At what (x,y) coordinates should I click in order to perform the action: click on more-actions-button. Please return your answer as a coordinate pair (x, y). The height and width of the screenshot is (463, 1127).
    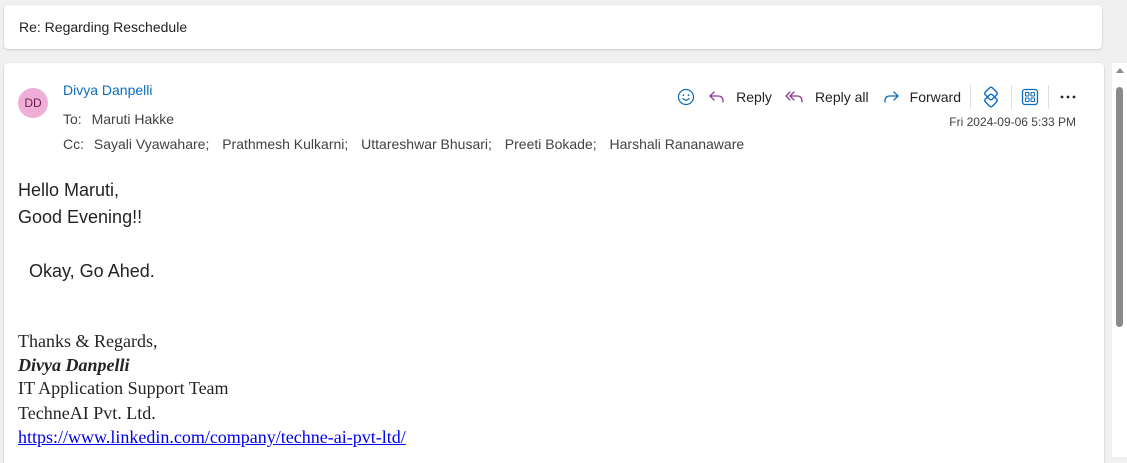
    Looking at the image, I should click on (1068, 97).